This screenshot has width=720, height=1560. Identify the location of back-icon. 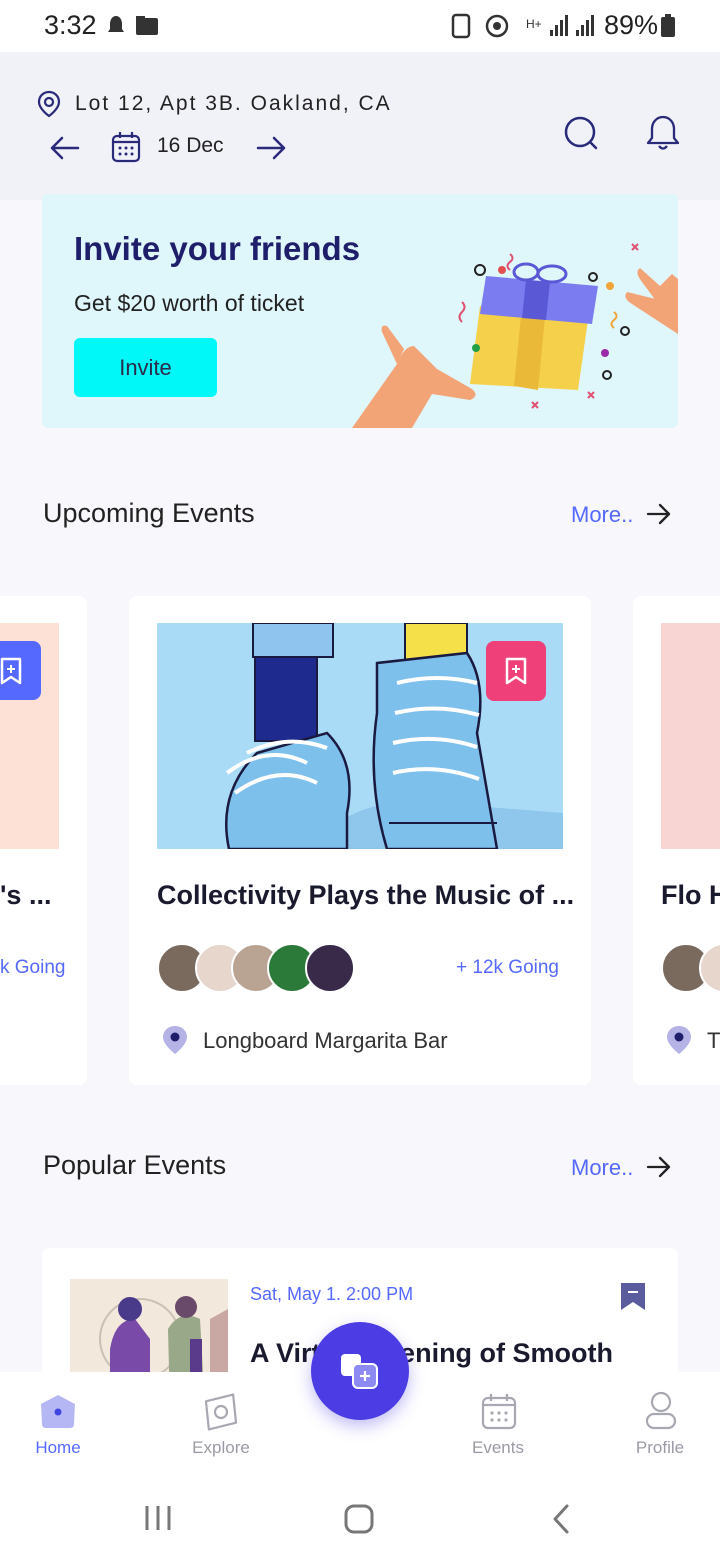
(561, 1519).